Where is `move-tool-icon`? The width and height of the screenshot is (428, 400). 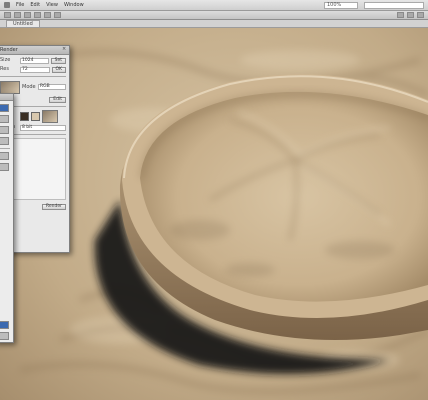
move-tool-icon is located at coordinates (7, 15).